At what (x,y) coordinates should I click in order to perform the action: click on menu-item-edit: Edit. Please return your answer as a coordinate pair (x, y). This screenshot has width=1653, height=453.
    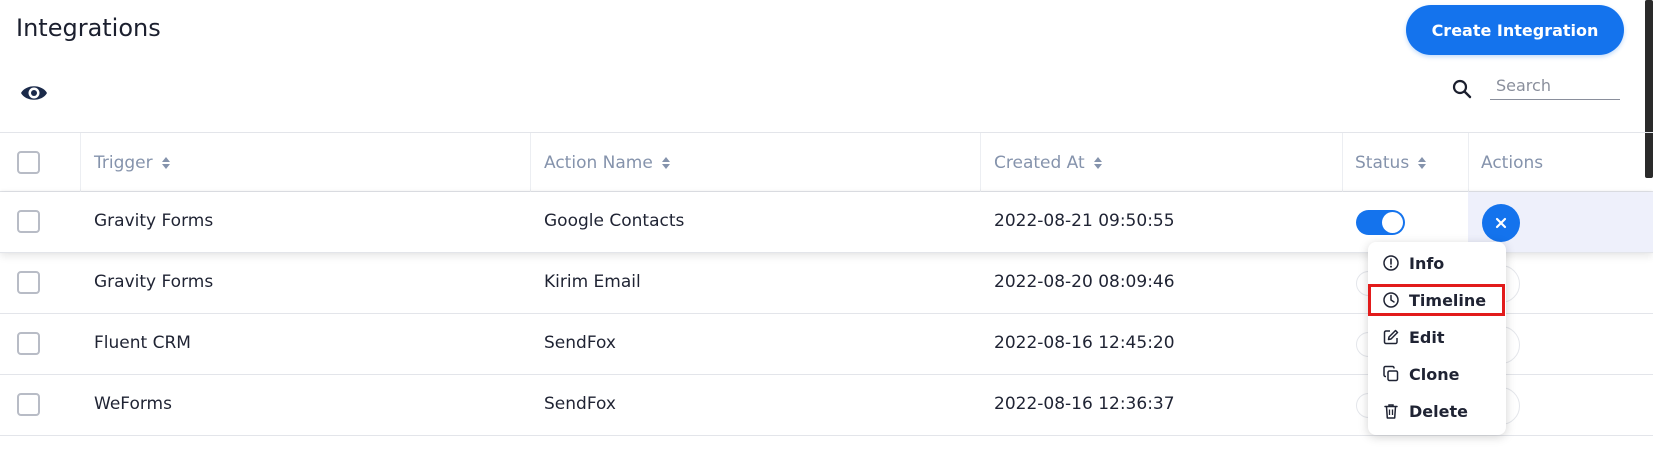
    Looking at the image, I should click on (1437, 337).